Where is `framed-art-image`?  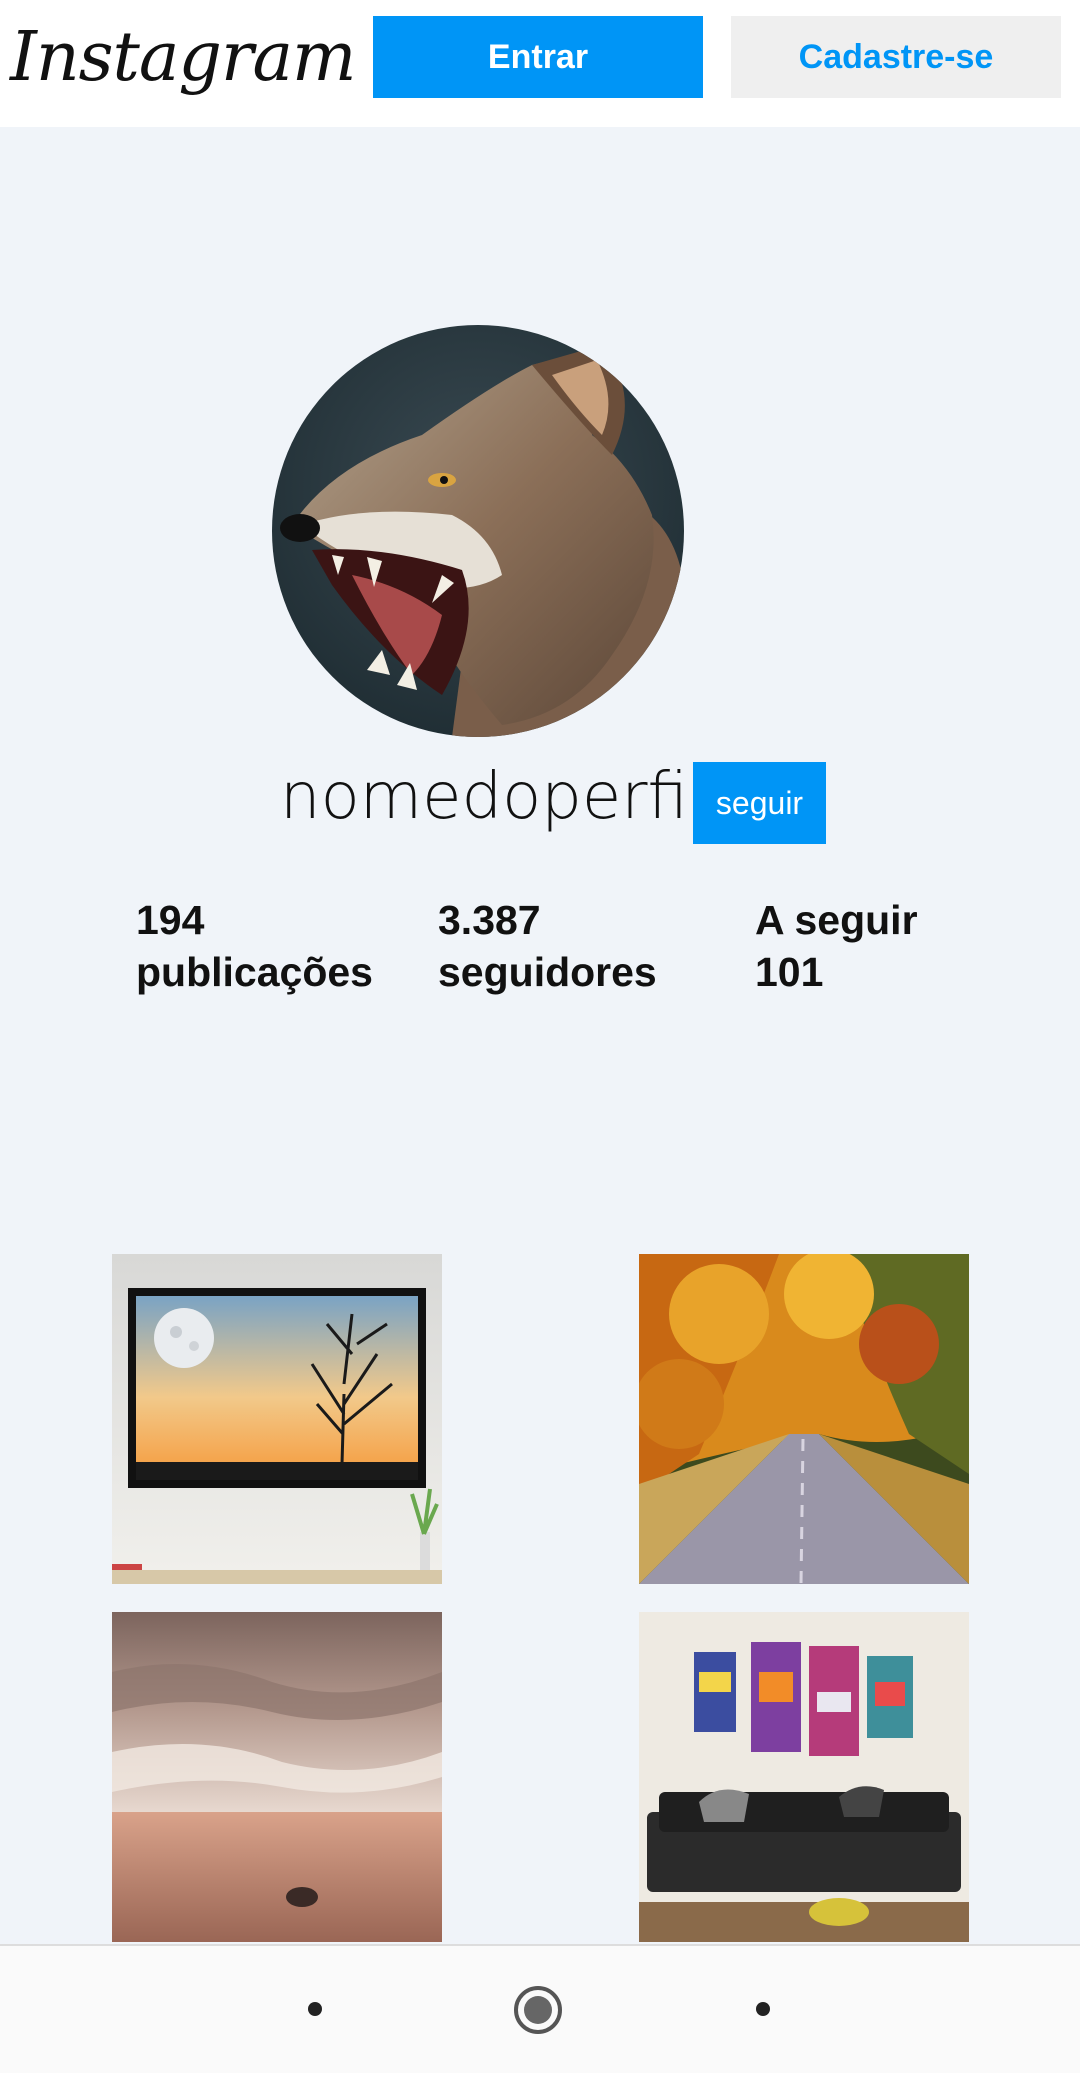 framed-art-image is located at coordinates (277, 1419).